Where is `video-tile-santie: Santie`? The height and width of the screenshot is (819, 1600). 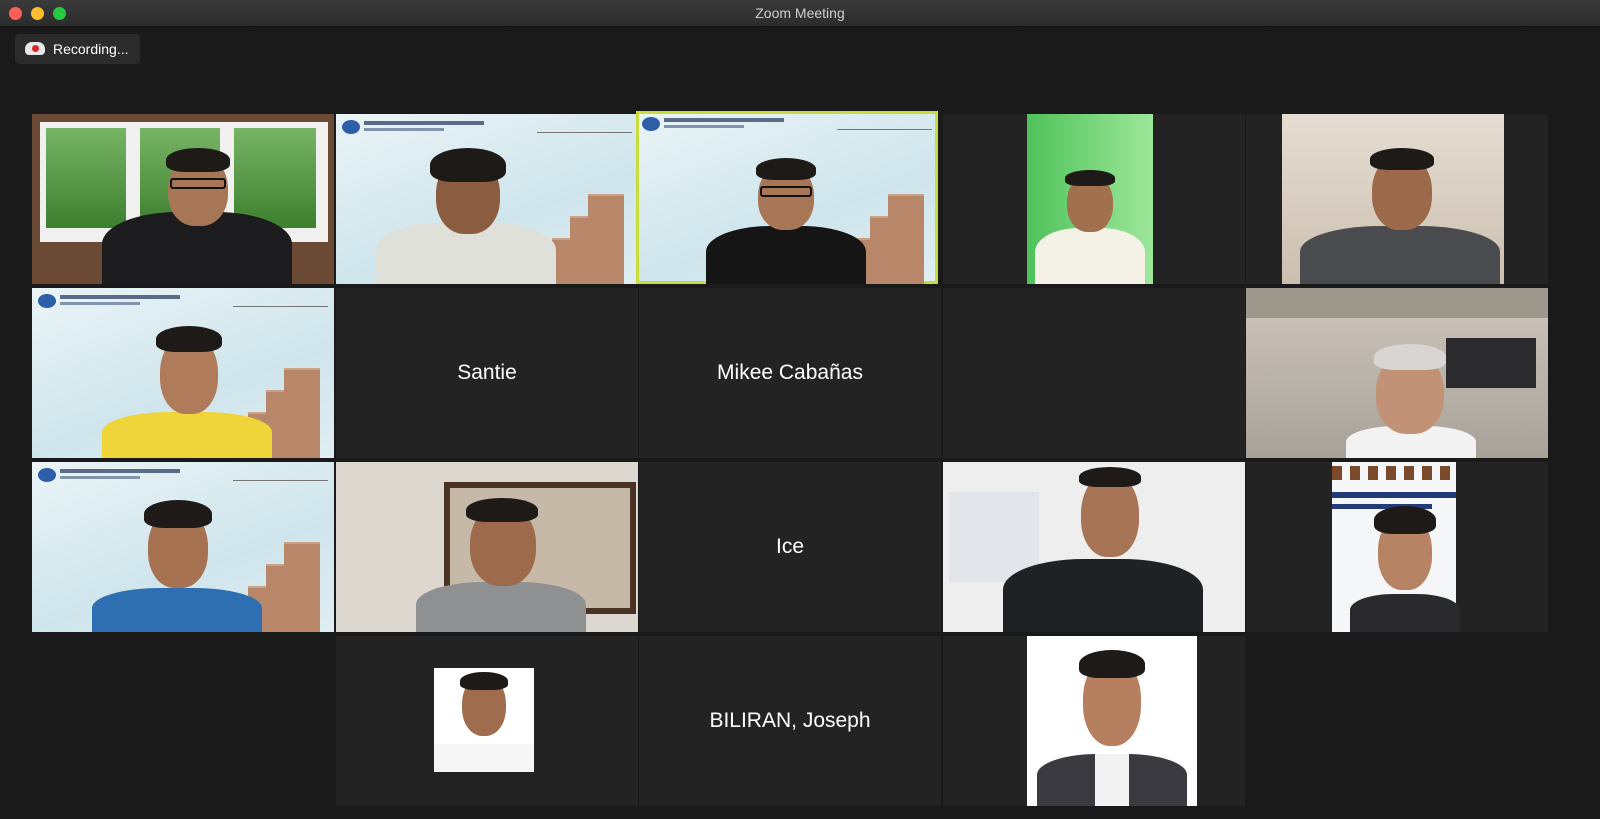
video-tile-santie: Santie is located at coordinates (487, 373).